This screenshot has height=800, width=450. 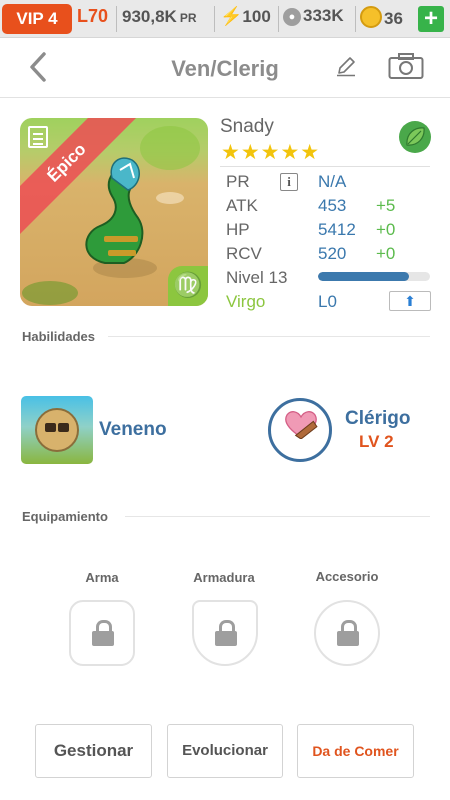 I want to click on armor-label: Armadura, so click(x=224, y=577).